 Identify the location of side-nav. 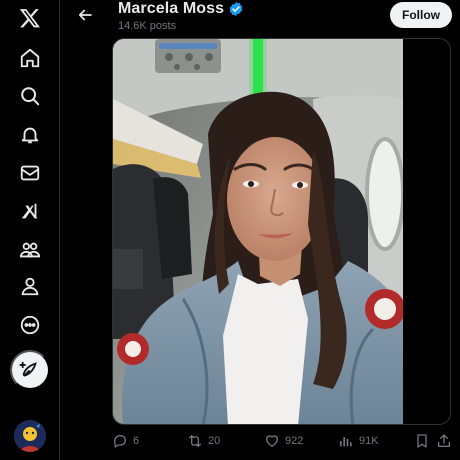
(30, 230).